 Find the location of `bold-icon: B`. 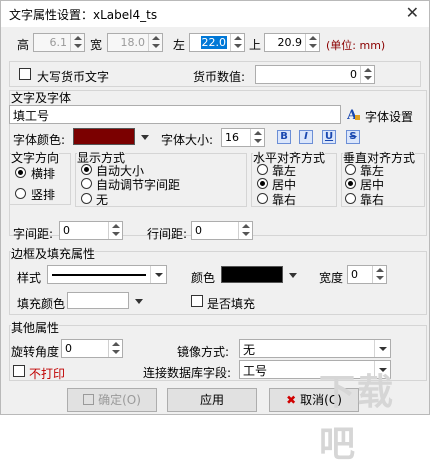

bold-icon: B is located at coordinates (284, 137).